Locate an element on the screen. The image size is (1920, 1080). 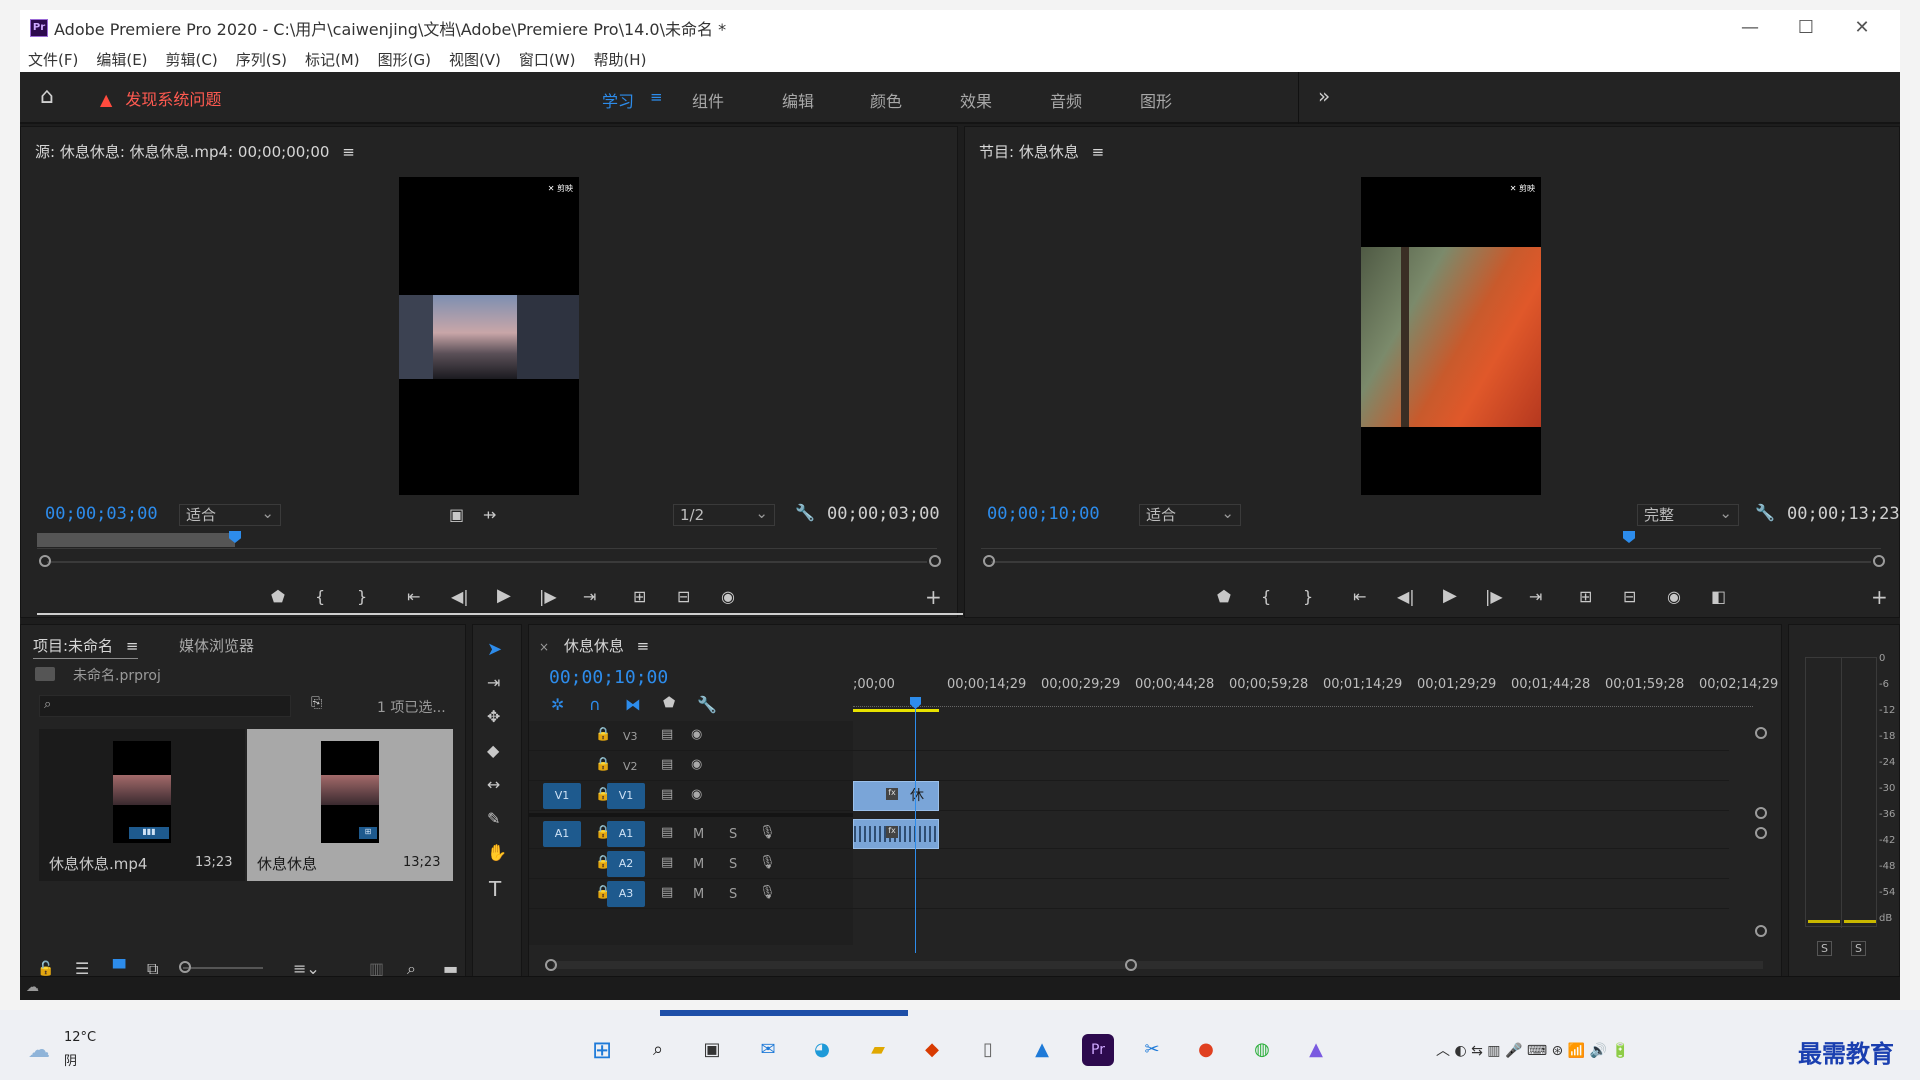
timeline-playhead is located at coordinates (915, 825).